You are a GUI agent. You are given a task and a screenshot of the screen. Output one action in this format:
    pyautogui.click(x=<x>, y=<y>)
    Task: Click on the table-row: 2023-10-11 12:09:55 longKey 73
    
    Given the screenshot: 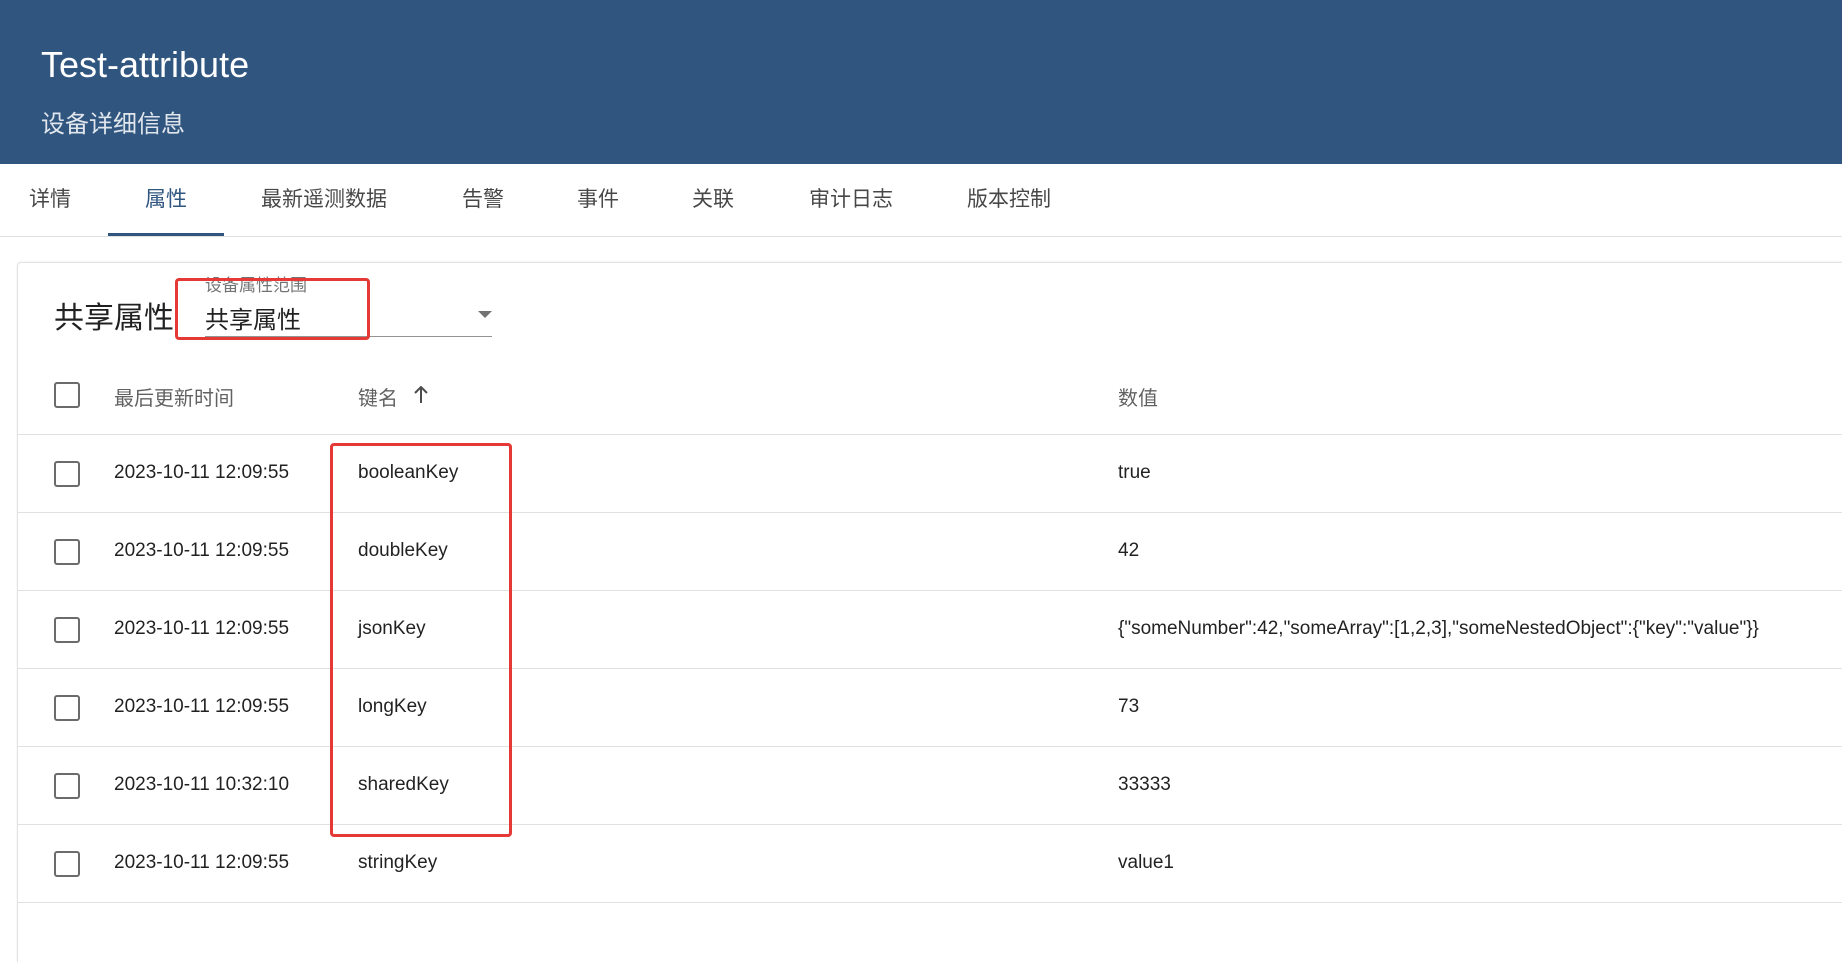 What is the action you would take?
    pyautogui.click(x=930, y=708)
    